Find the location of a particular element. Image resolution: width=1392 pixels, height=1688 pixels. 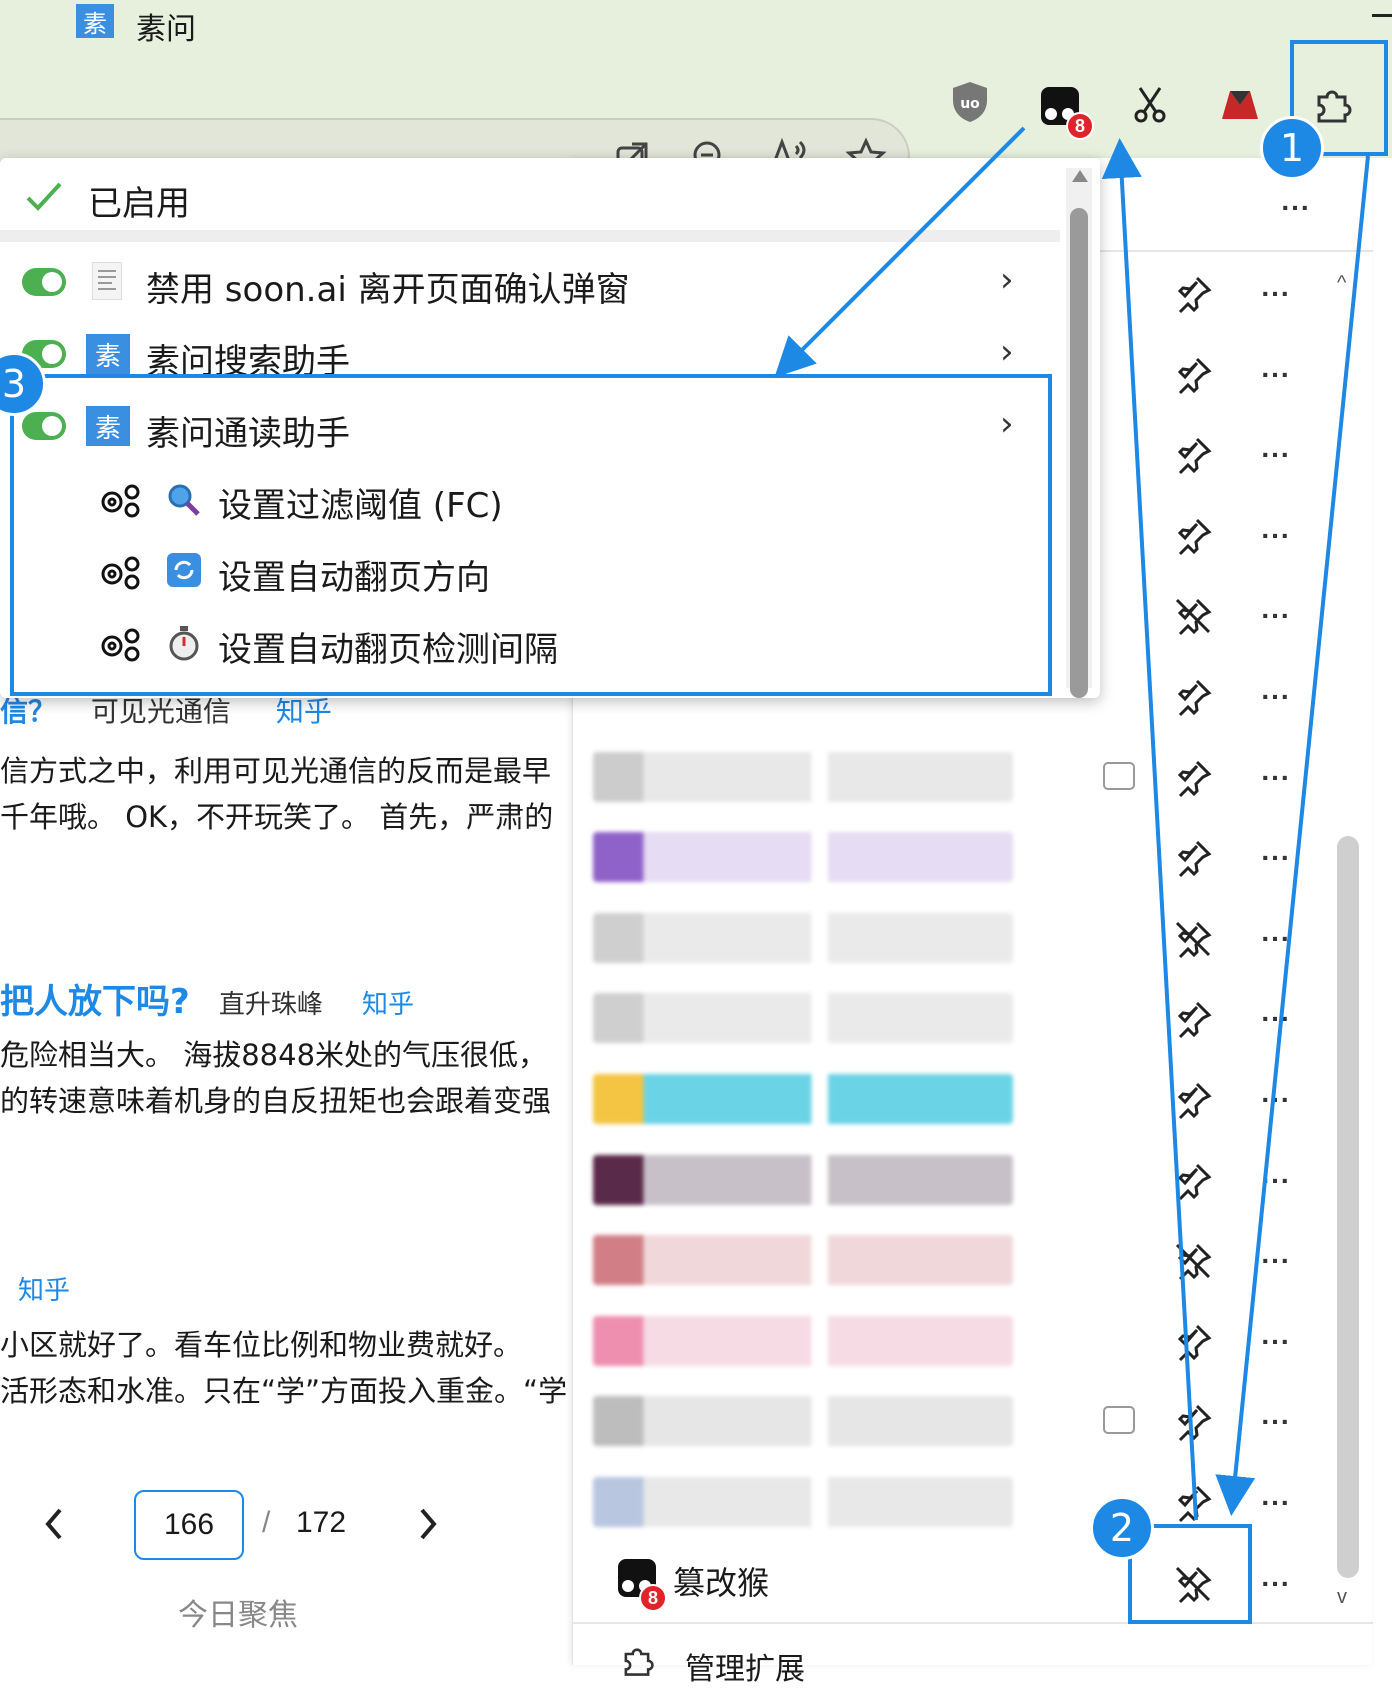

menu-scrollbar-thumb is located at coordinates (1079, 453).